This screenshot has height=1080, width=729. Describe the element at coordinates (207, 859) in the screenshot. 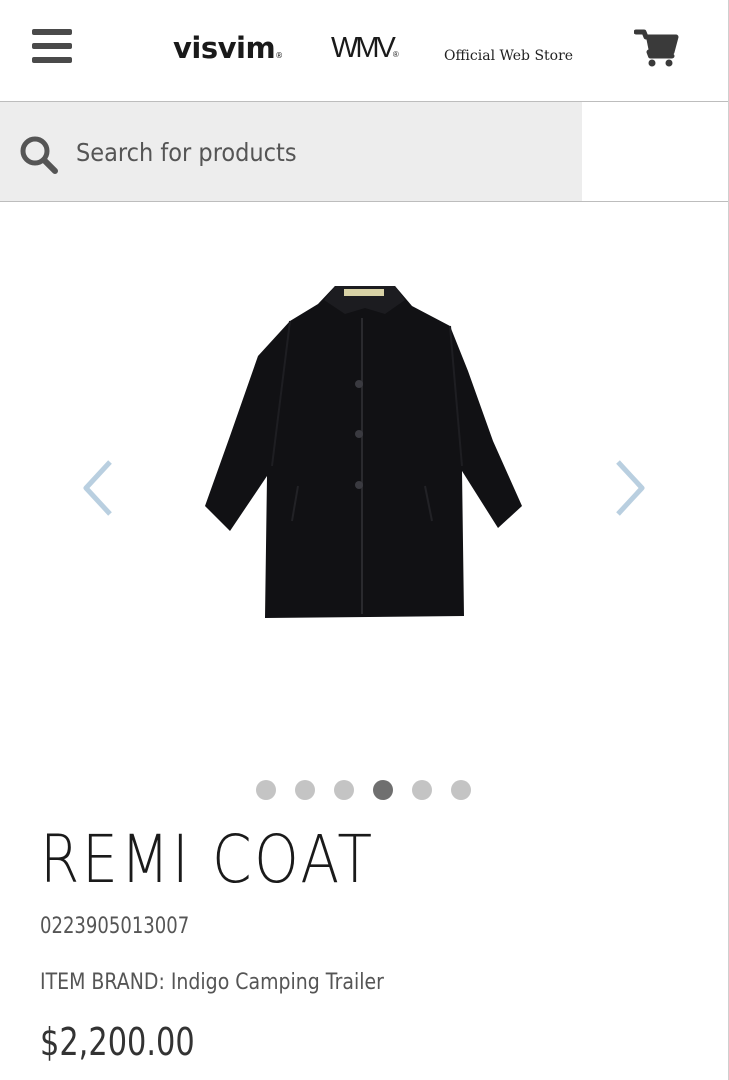

I see `product-title: REMI COAT` at that location.